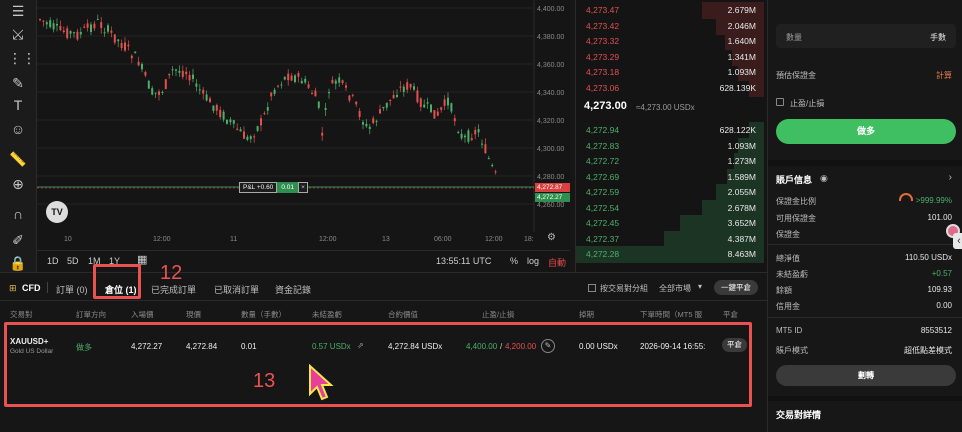 This screenshot has height=432, width=962. What do you see at coordinates (327, 314) in the screenshot?
I see `header-pnl: 未結盈虧` at bounding box center [327, 314].